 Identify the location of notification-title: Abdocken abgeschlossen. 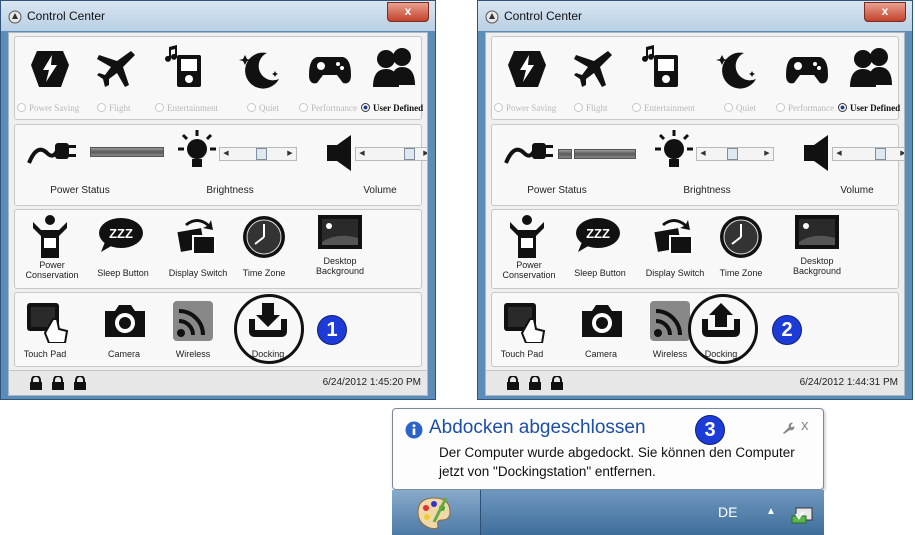
(537, 427).